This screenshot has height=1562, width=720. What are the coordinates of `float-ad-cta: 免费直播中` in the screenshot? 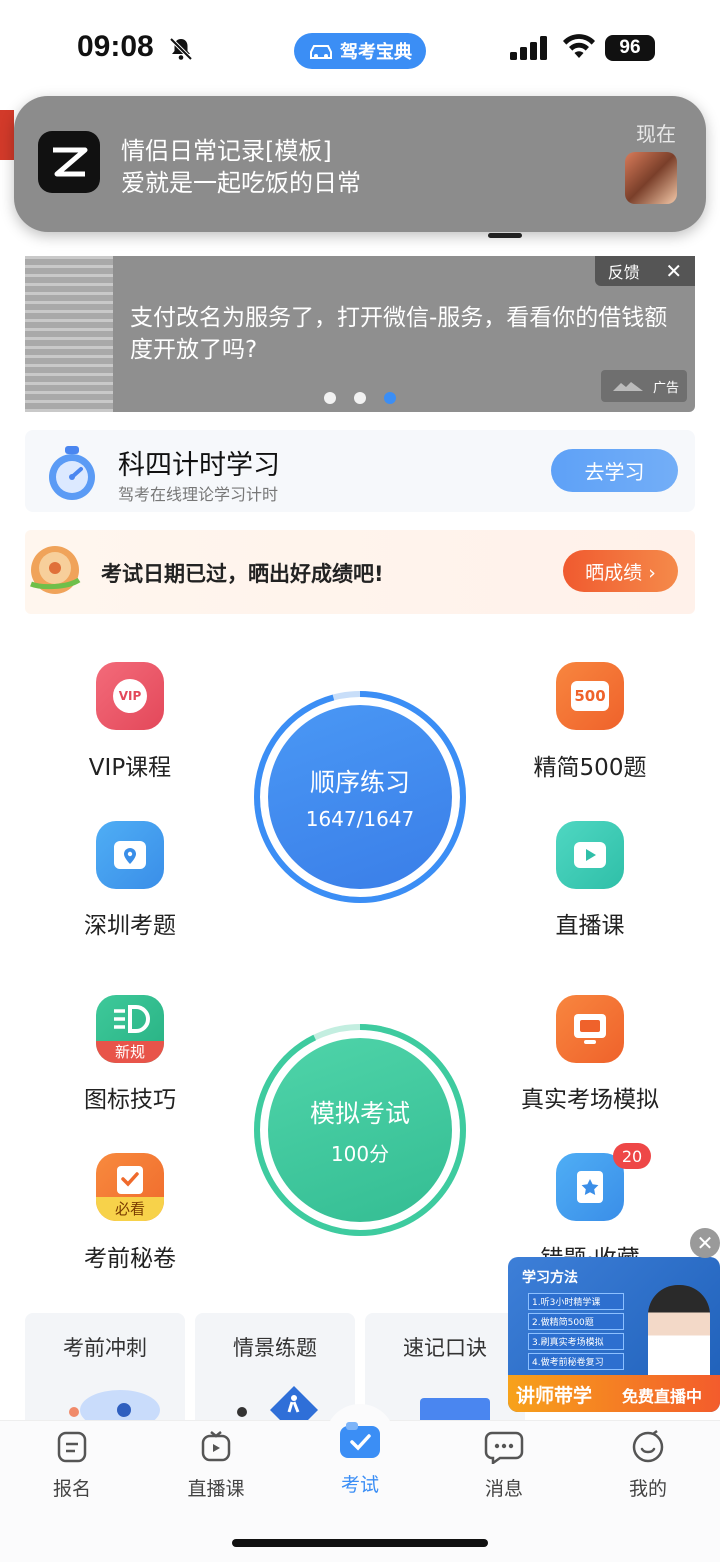 It's located at (662, 1396).